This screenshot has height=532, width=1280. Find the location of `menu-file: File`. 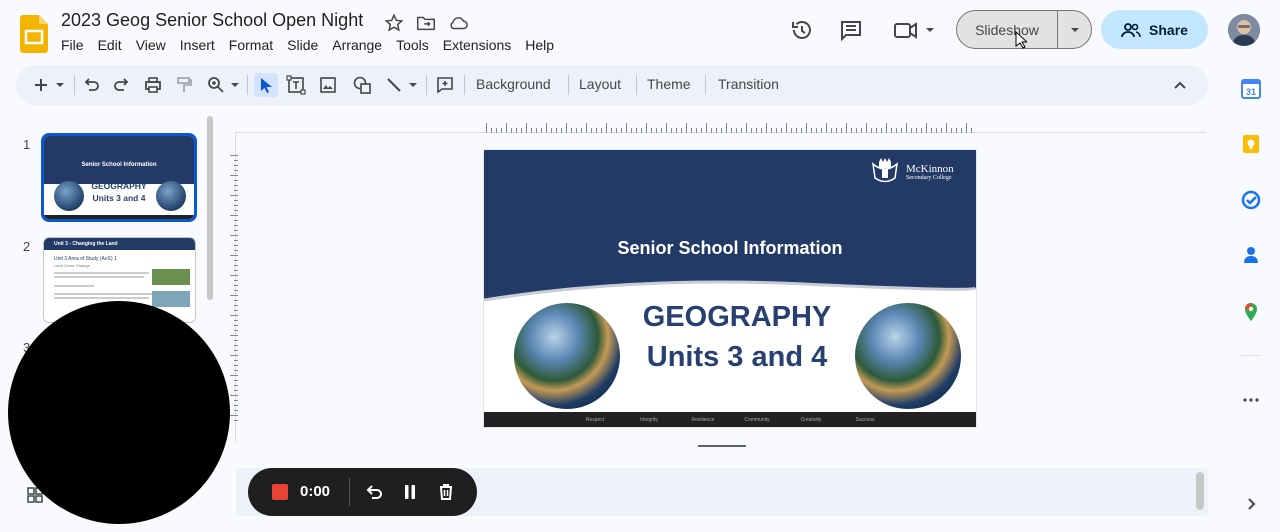

menu-file: File is located at coordinates (72, 45).